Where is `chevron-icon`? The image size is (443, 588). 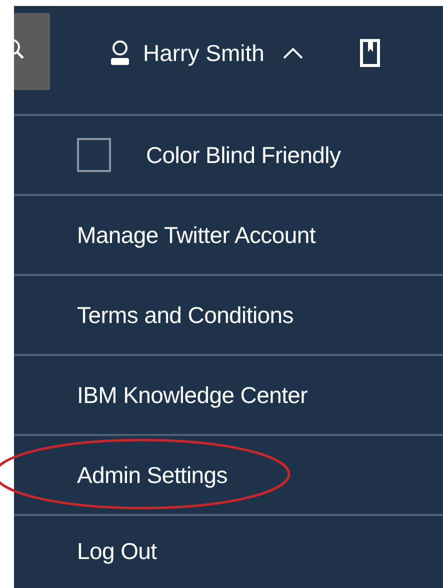
chevron-icon is located at coordinates (293, 53).